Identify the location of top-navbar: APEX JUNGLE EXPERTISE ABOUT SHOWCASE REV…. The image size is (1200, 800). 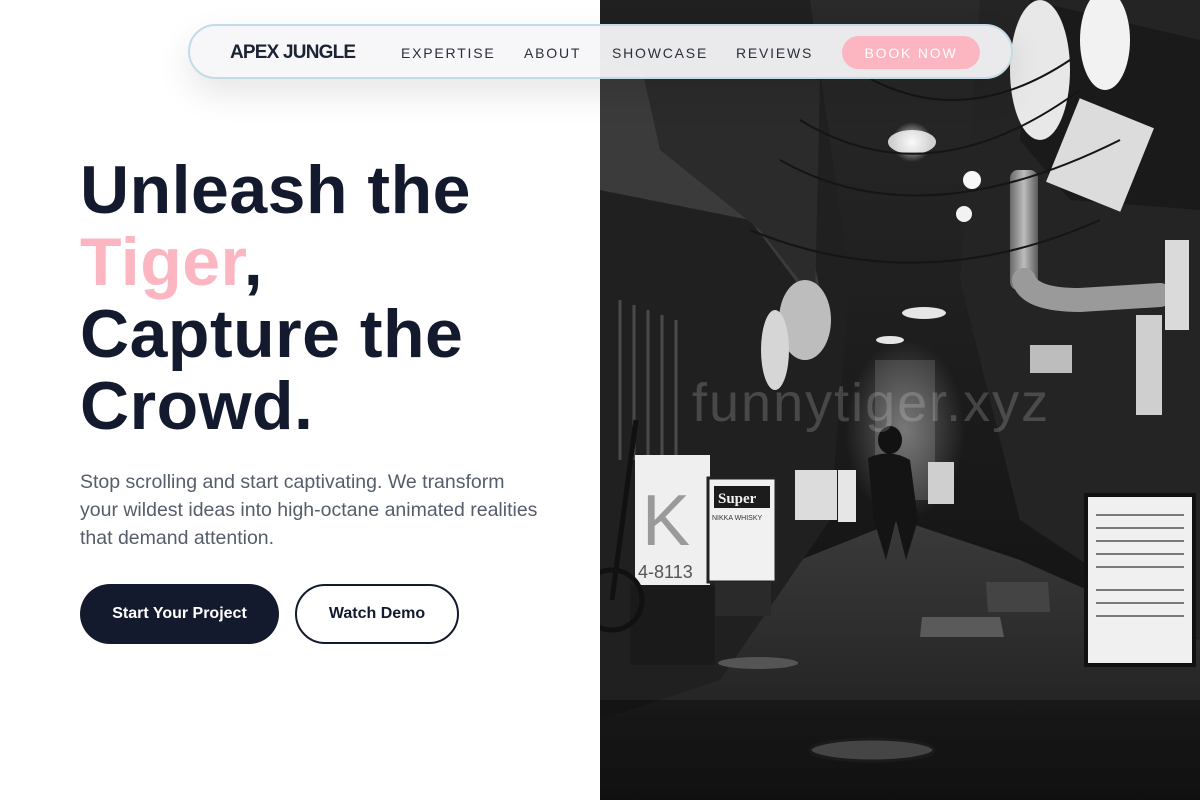
(600, 51).